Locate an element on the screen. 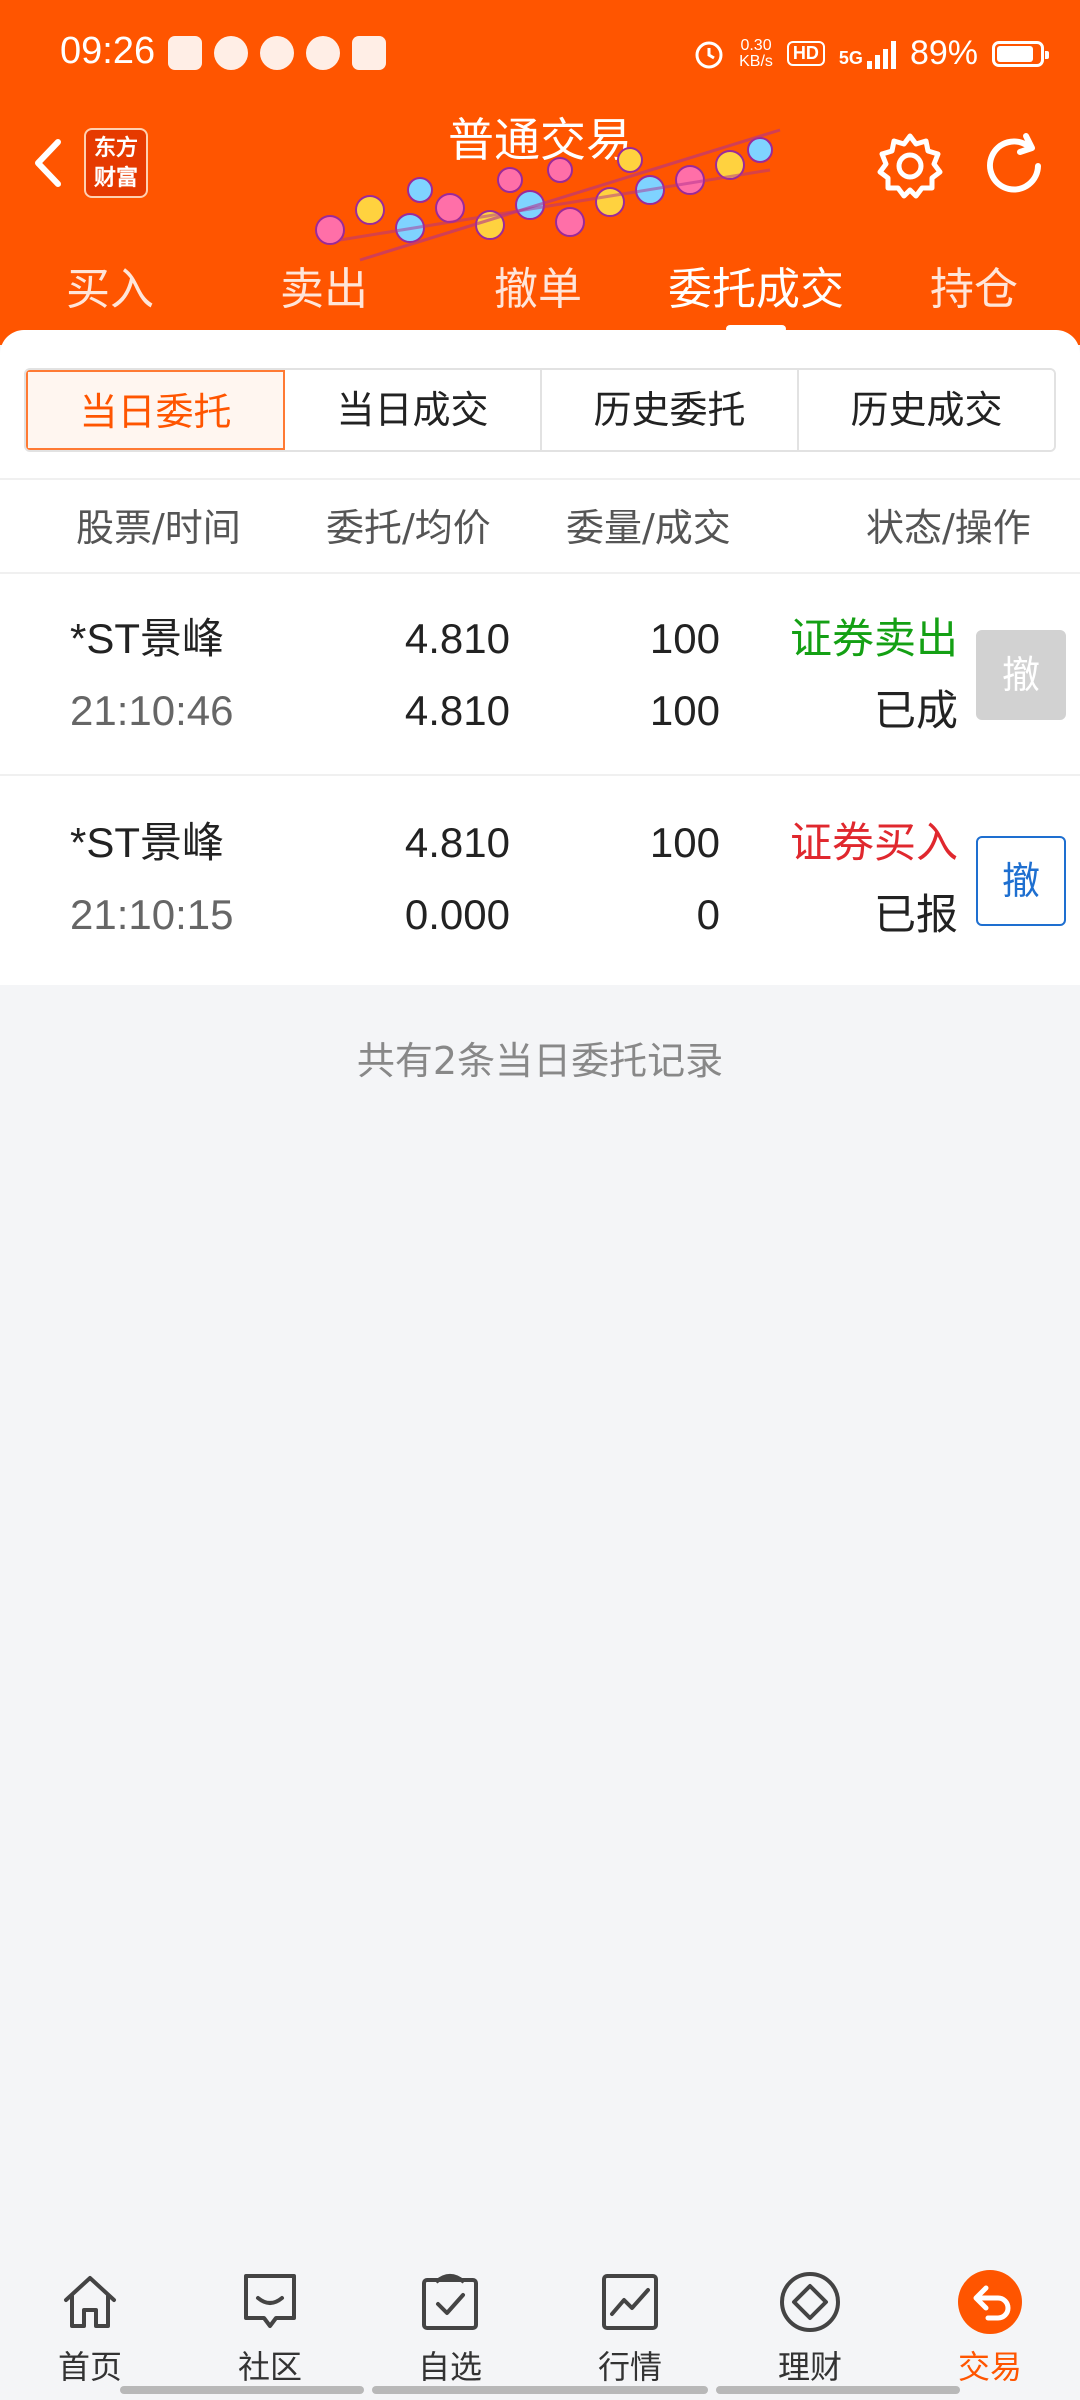 This screenshot has height=2400, width=1080. trade-icon is located at coordinates (990, 2302).